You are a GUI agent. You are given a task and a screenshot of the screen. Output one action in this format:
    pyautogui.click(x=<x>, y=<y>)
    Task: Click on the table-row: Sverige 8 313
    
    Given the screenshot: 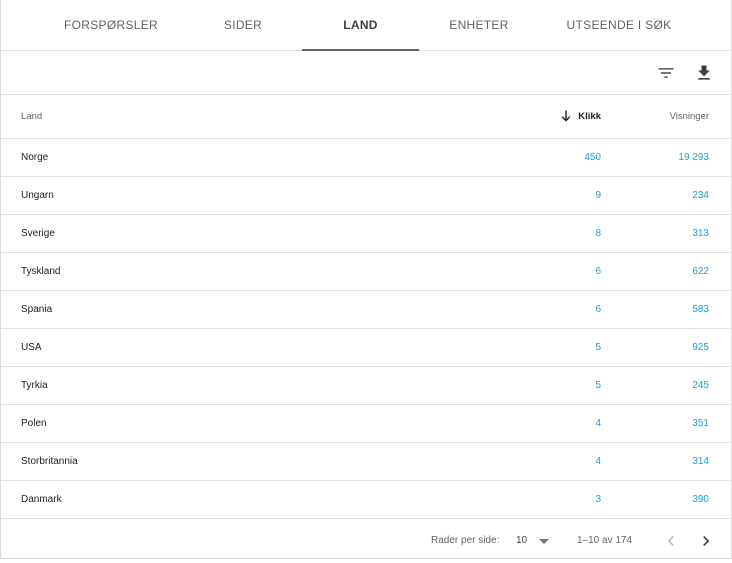 What is the action you would take?
    pyautogui.click(x=366, y=234)
    